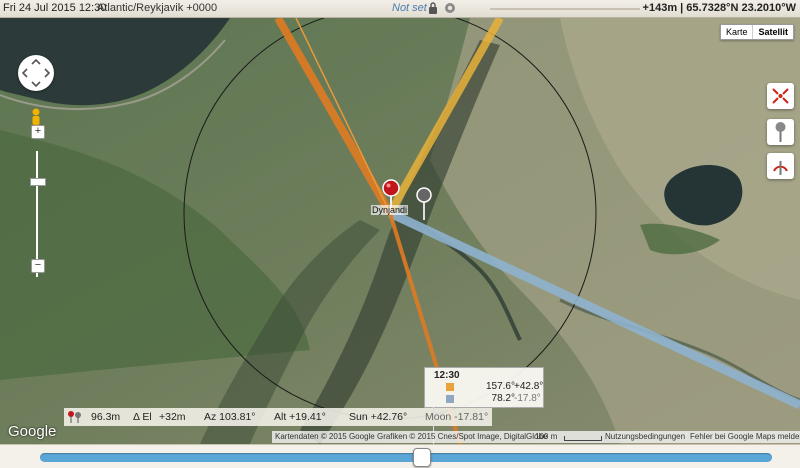 The height and width of the screenshot is (468, 800). Describe the element at coordinates (500, 386) in the screenshot. I see `sun-azimuth: 157.6°` at that location.